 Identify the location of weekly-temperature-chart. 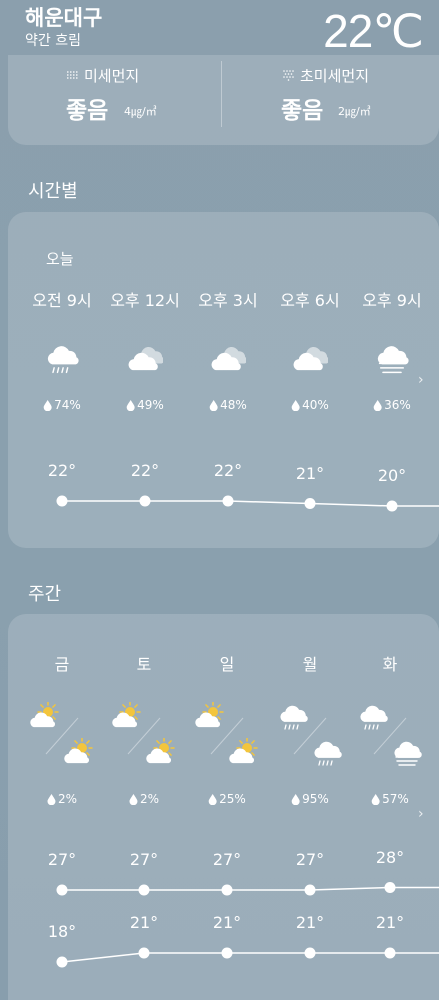
(247, 925).